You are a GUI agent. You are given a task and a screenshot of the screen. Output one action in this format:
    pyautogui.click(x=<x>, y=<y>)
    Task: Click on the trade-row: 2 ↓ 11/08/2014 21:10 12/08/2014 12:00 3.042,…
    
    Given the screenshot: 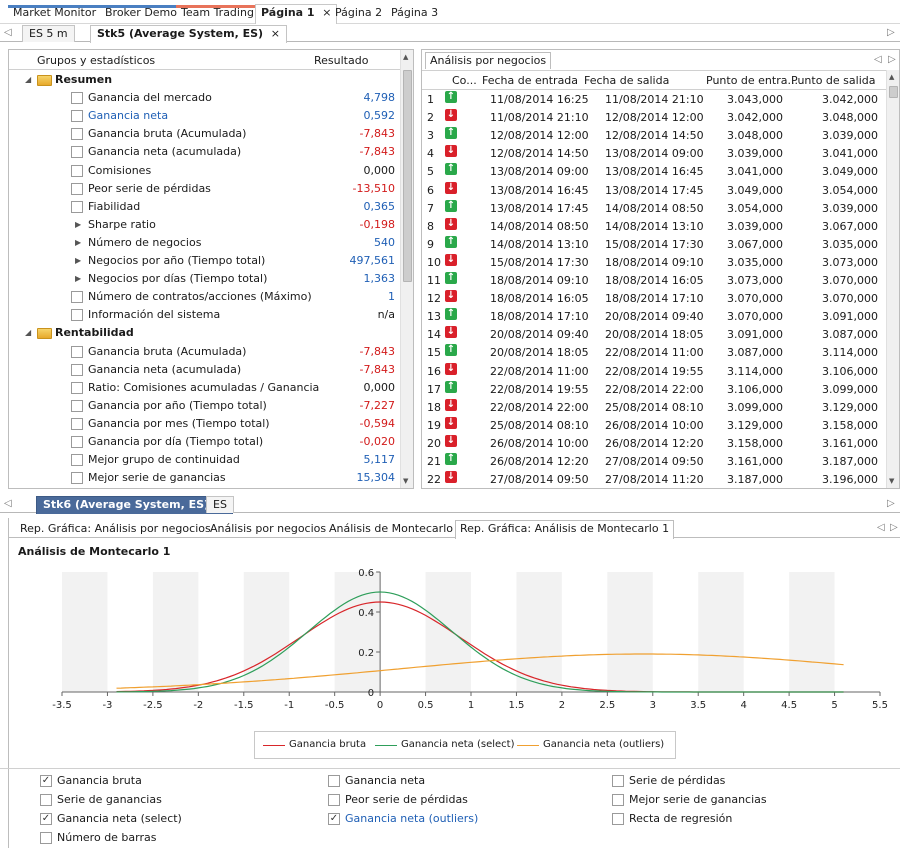 What is the action you would take?
    pyautogui.click(x=654, y=118)
    